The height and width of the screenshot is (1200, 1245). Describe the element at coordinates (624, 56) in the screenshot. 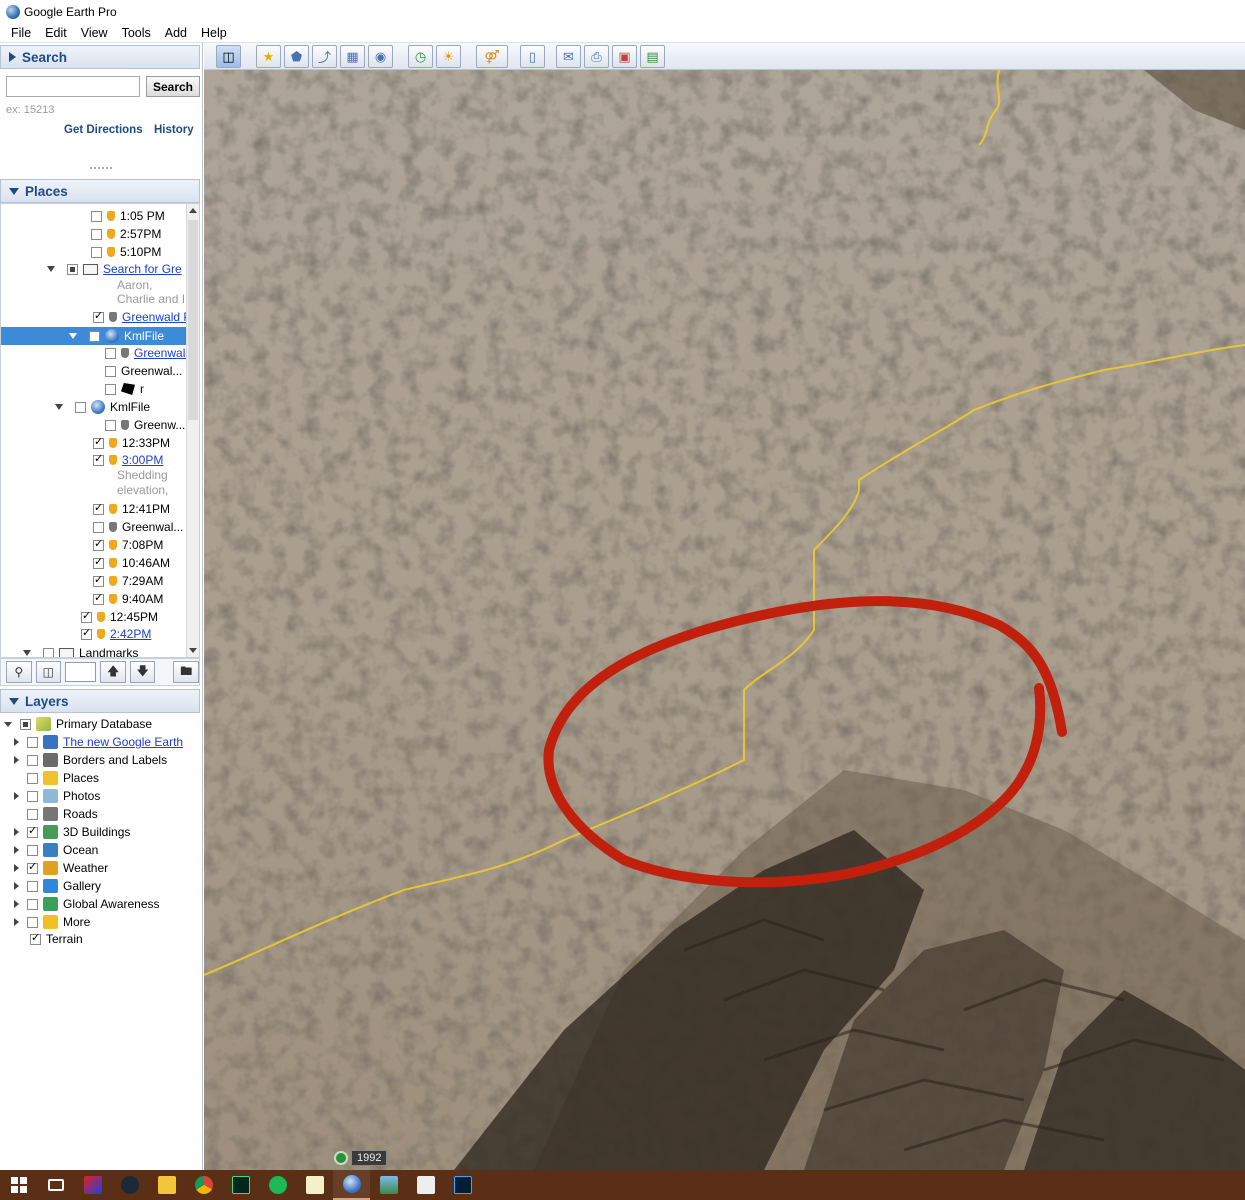

I see `save-image-button: ▣` at that location.